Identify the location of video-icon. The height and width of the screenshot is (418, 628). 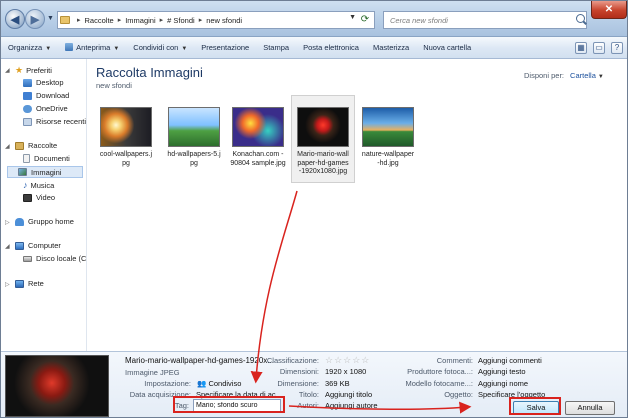
(27, 197).